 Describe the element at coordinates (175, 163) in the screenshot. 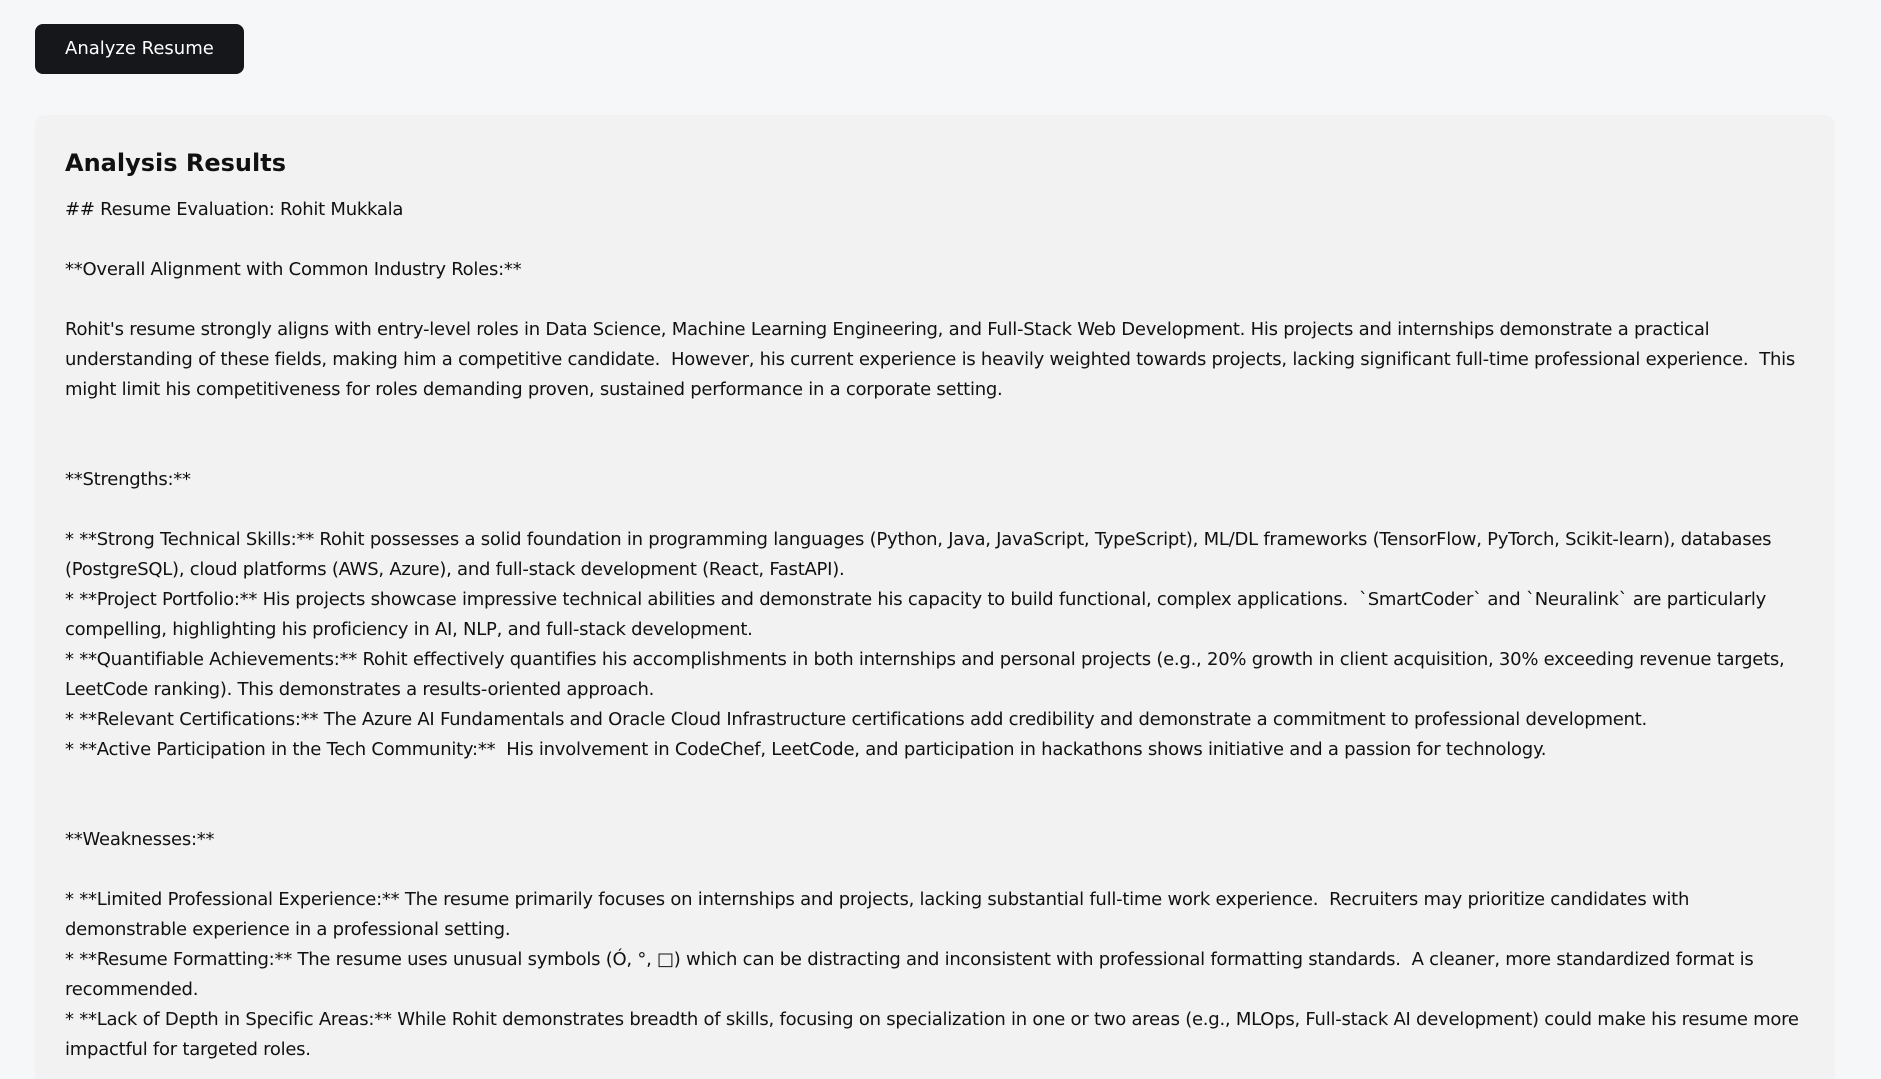

I see `results-title: Analysis Results` at that location.